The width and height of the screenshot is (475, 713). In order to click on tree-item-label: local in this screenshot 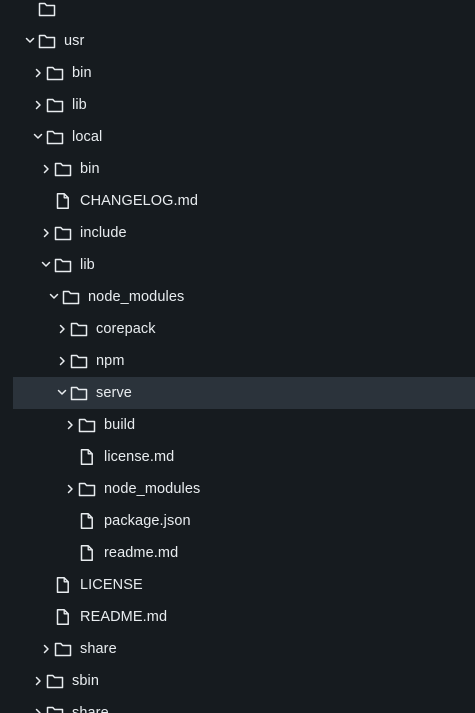, I will do `click(87, 137)`.